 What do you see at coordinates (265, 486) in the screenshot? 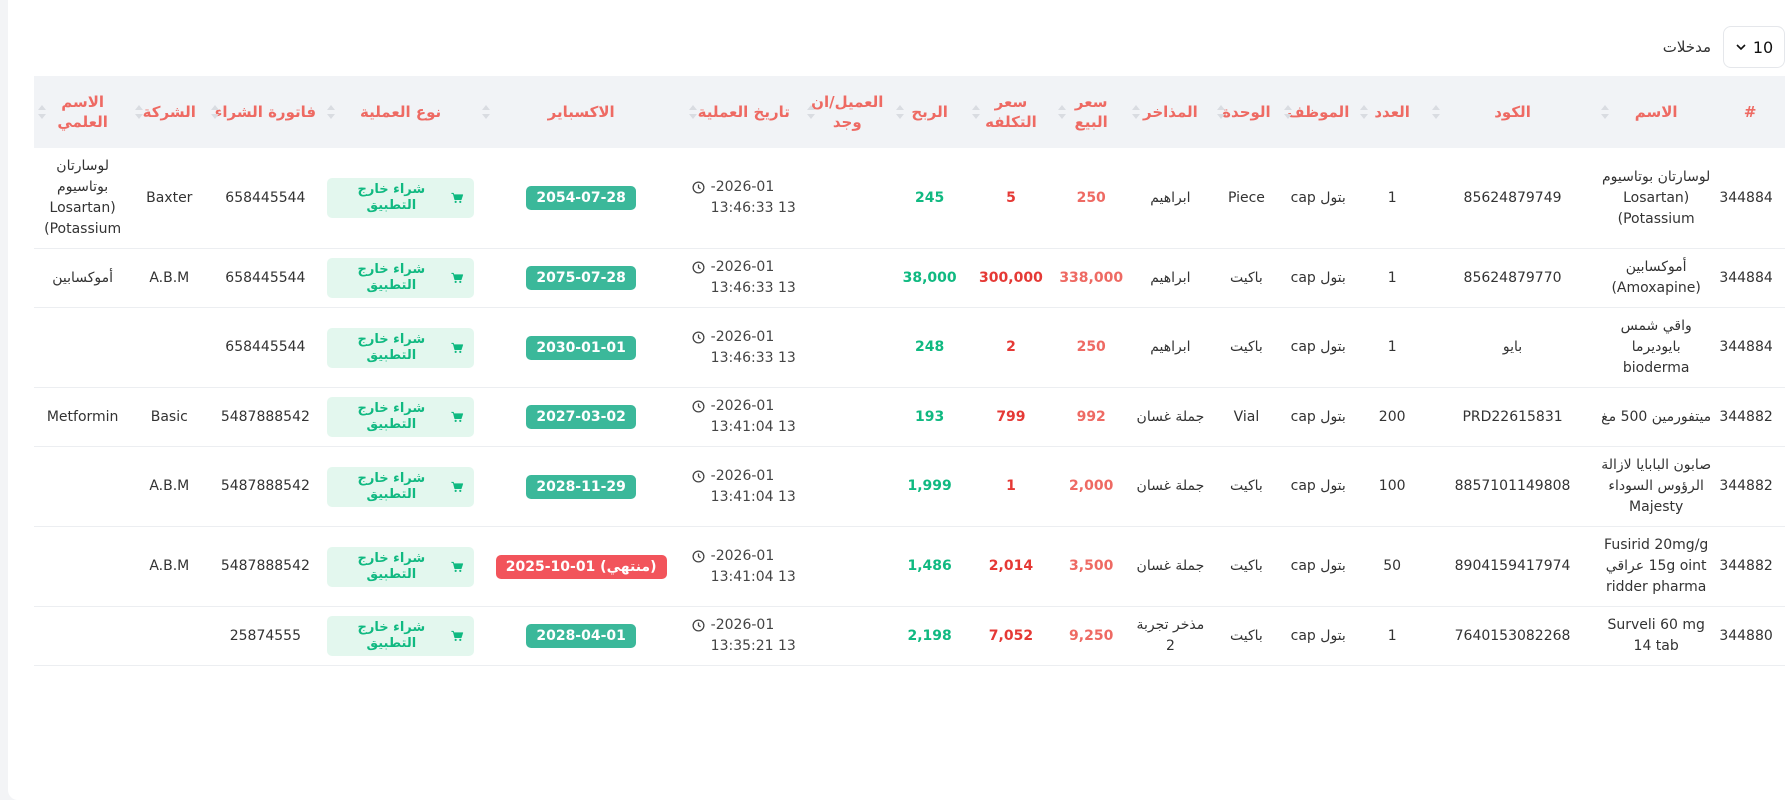
I see `cell-invoice: 5487888542` at bounding box center [265, 486].